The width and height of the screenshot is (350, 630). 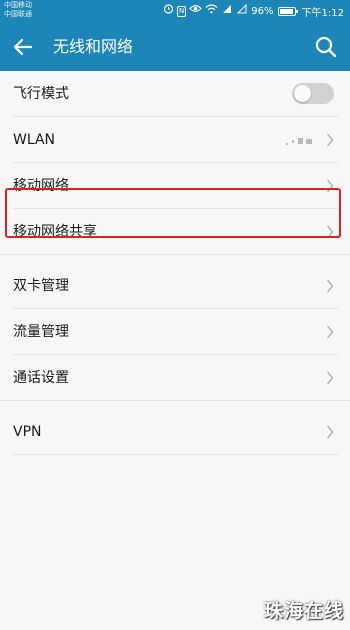 I want to click on setting-wlan: WLAN, so click(x=175, y=140).